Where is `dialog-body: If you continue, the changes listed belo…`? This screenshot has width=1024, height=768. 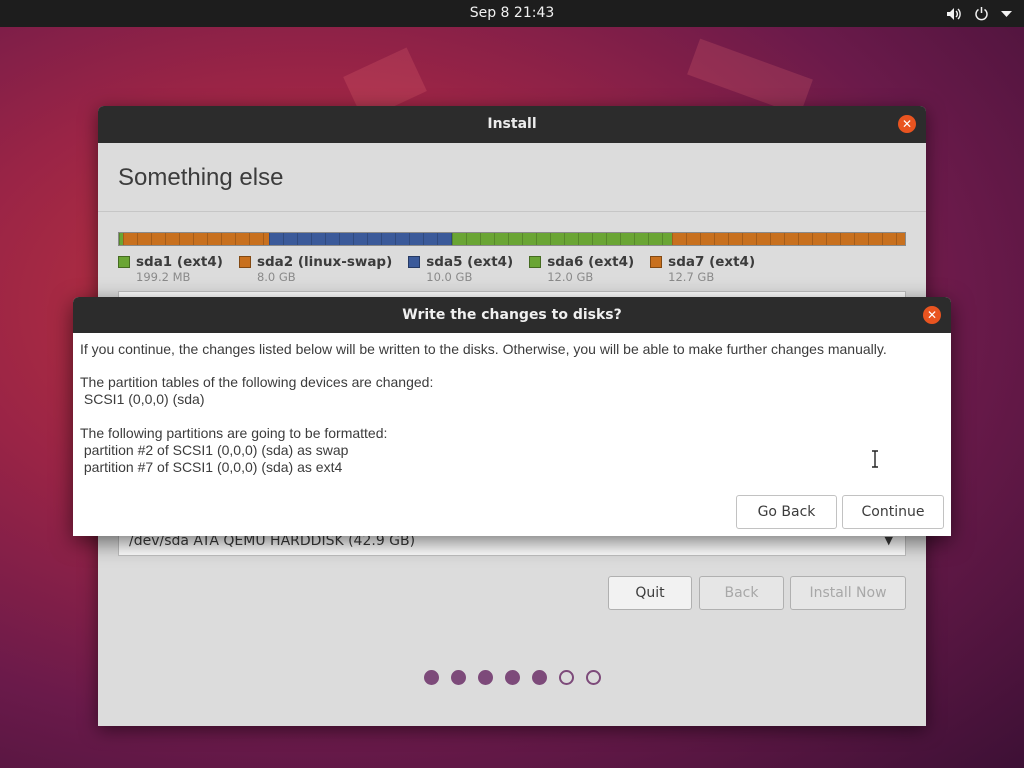
dialog-body: If you continue, the changes listed belo… is located at coordinates (483, 408).